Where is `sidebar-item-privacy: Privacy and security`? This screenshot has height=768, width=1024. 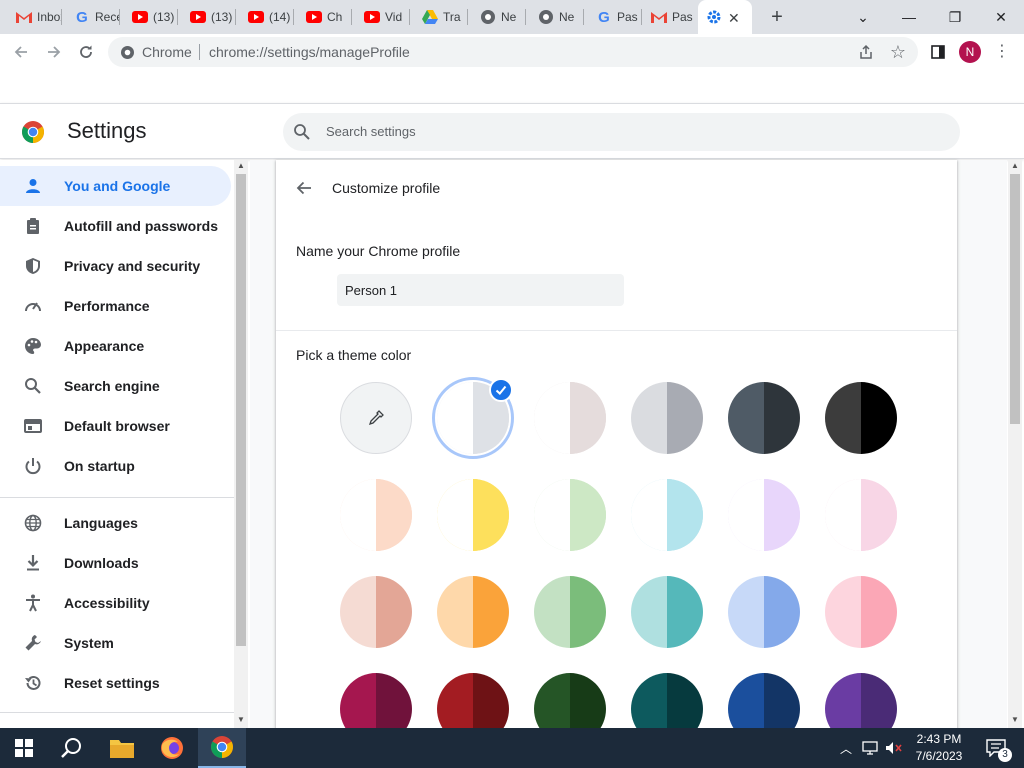 sidebar-item-privacy: Privacy and security is located at coordinates (115, 266).